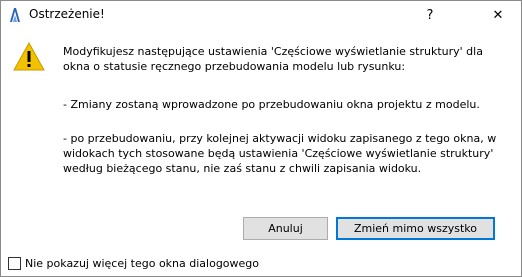 The height and width of the screenshot is (277, 522). Describe the element at coordinates (261, 15) in the screenshot. I see `title-bar: Ostrzeżenie! ? ✕` at that location.